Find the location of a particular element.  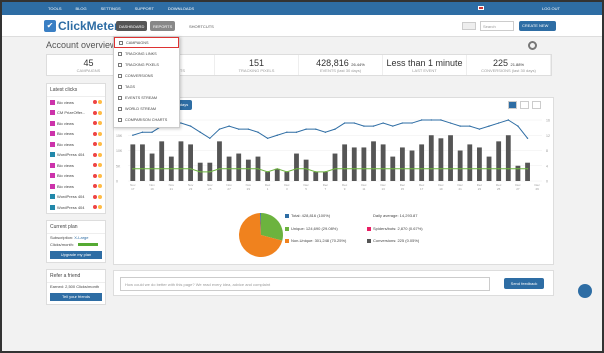

legend-nonunique: Non-Unique: 301,248 (70.25%) is located at coordinates (315, 240).